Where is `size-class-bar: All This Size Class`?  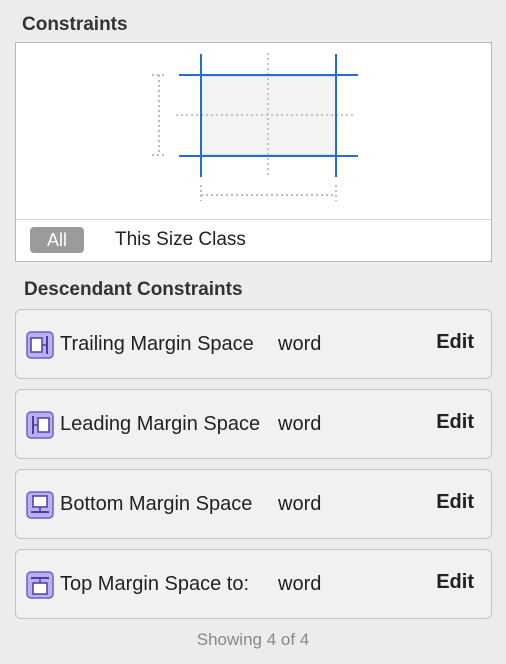
size-class-bar: All This Size Class is located at coordinates (253, 240).